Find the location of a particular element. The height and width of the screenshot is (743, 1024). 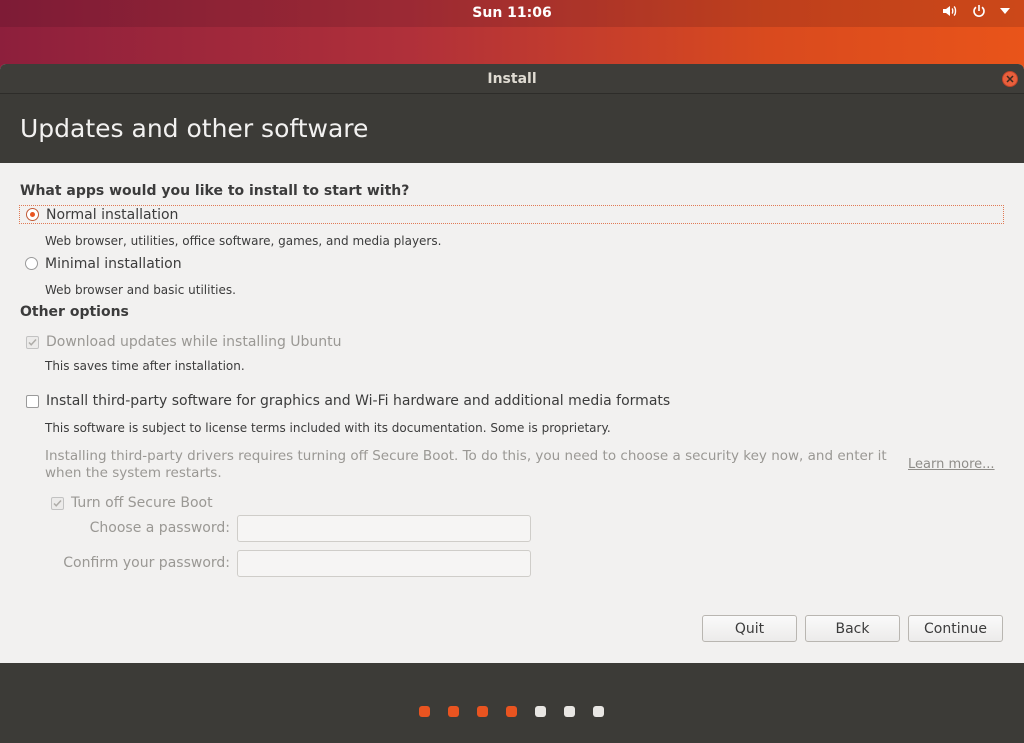

close-icon is located at coordinates (1010, 79).